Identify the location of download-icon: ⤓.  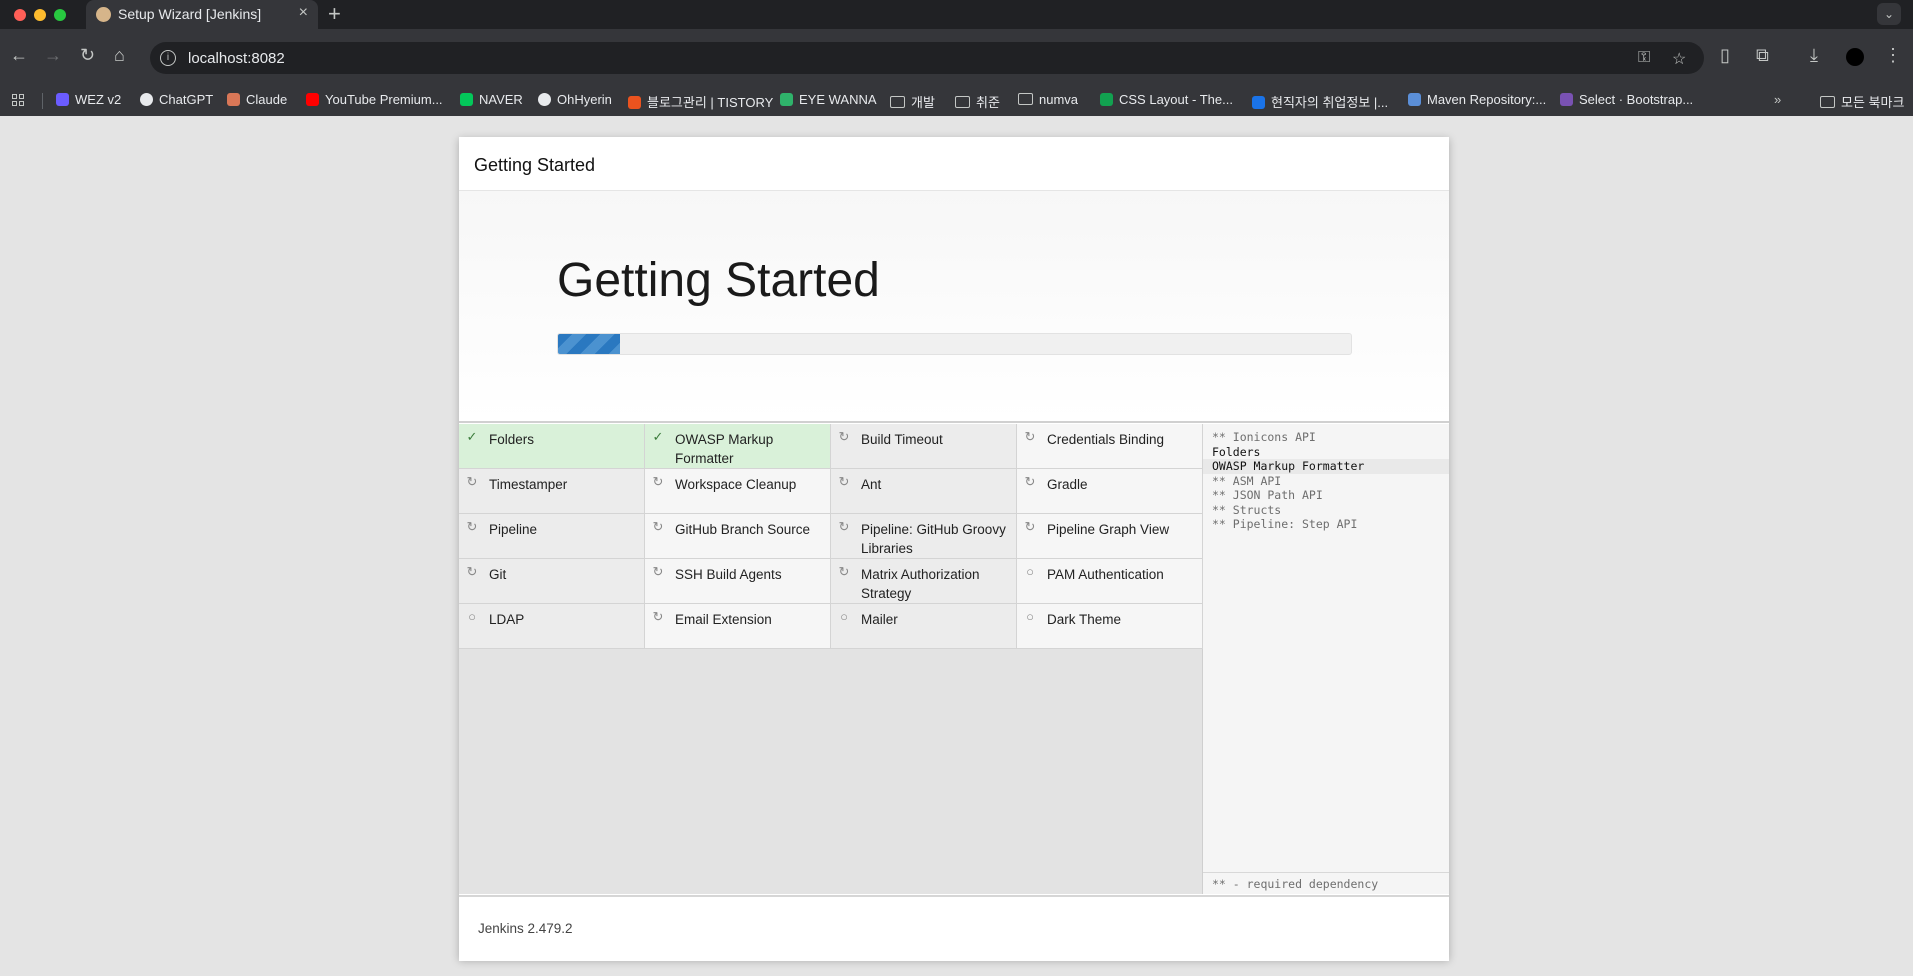
(1814, 55).